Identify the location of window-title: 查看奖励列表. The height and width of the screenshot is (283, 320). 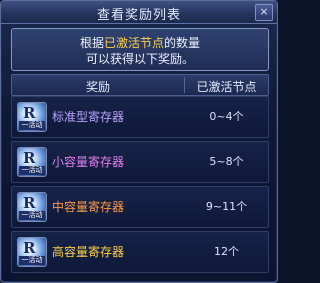
(138, 15).